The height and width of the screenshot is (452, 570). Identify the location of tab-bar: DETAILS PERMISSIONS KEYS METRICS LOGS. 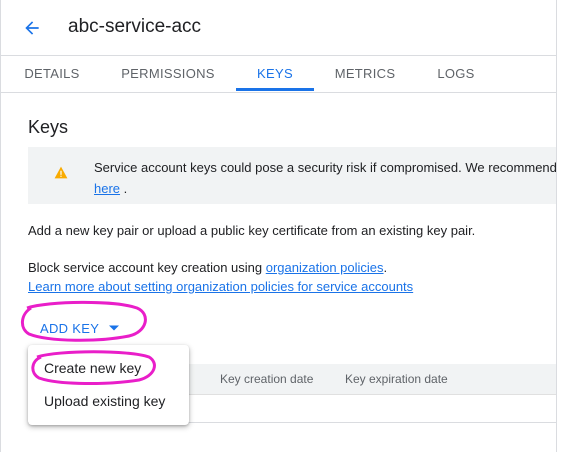
(278, 74).